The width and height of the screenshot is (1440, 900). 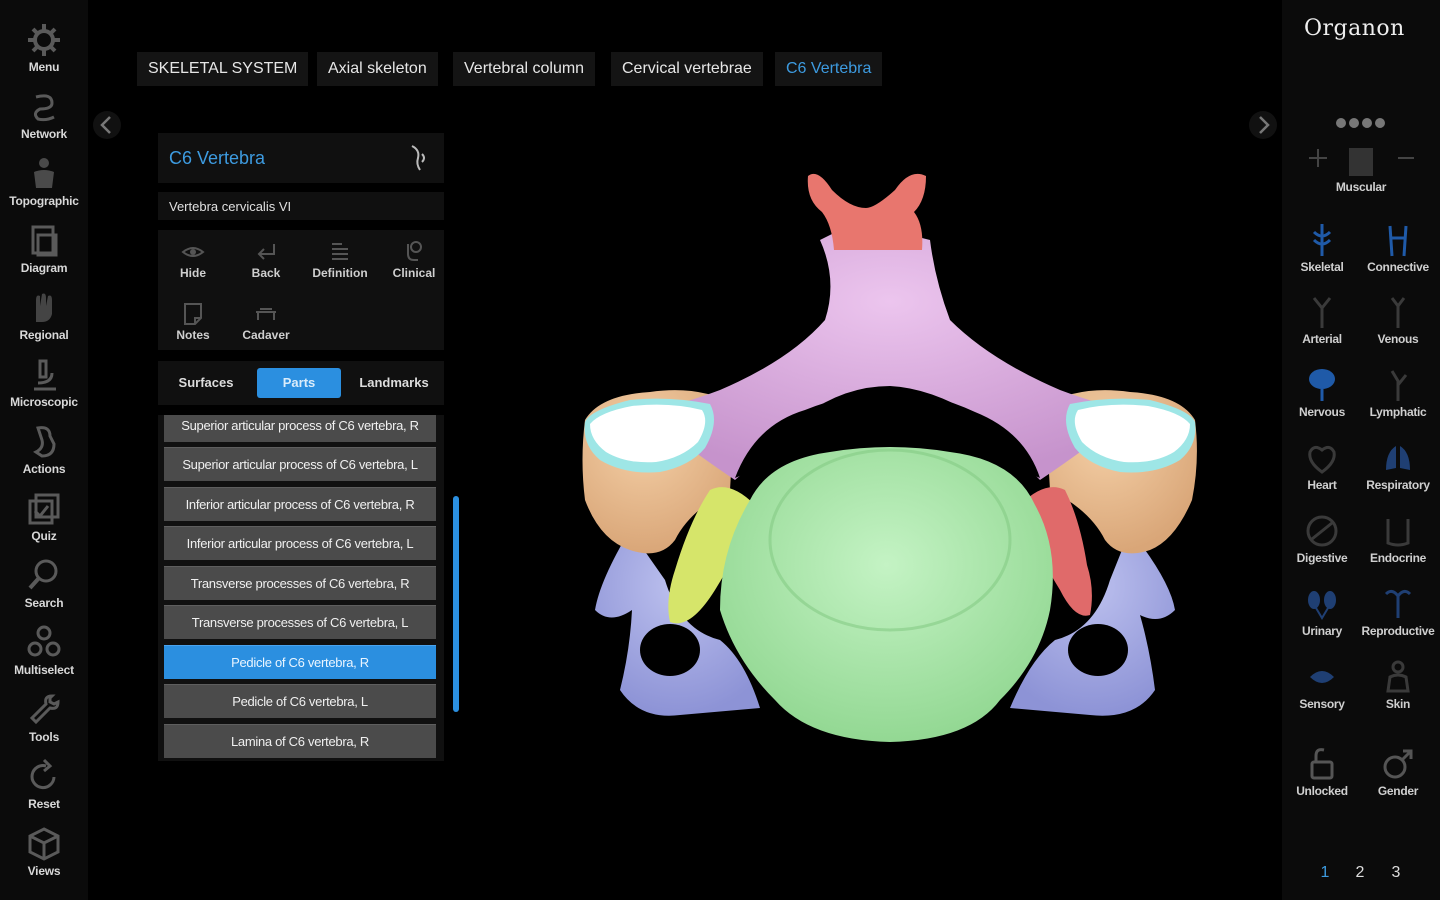 I want to click on topographic-label: Topographic, so click(x=44, y=201).